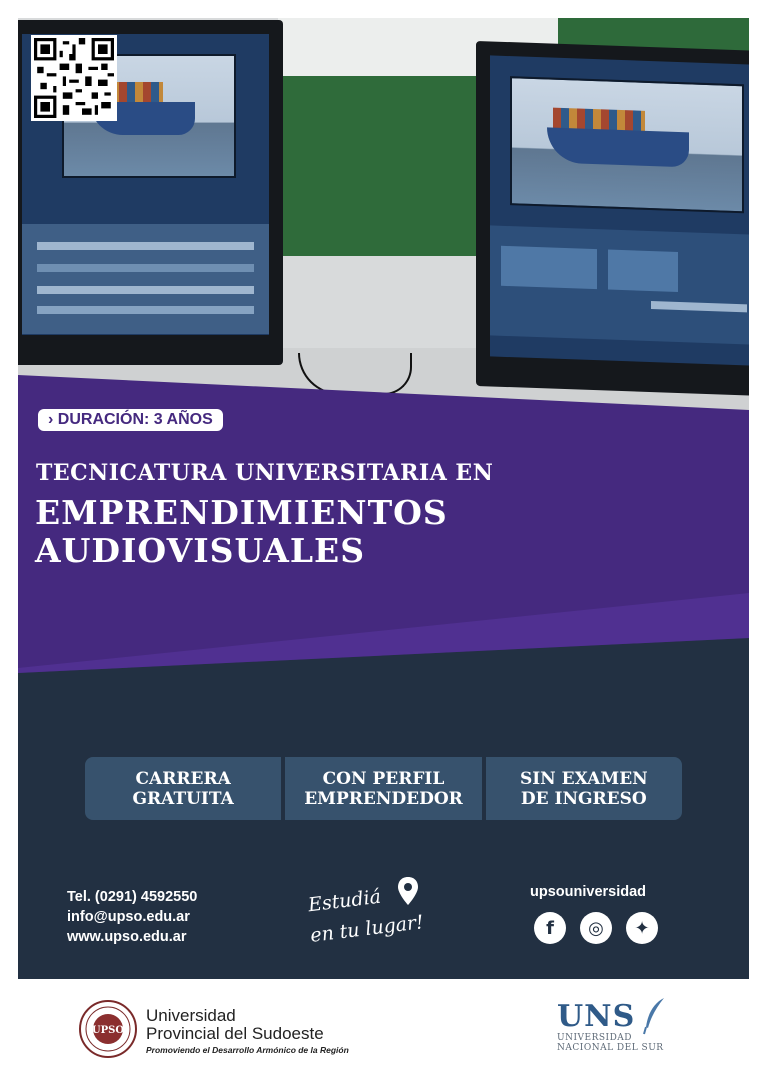  Describe the element at coordinates (235, 1033) in the screenshot. I see `upso-name-line2: Provincial del Sudoeste` at that location.